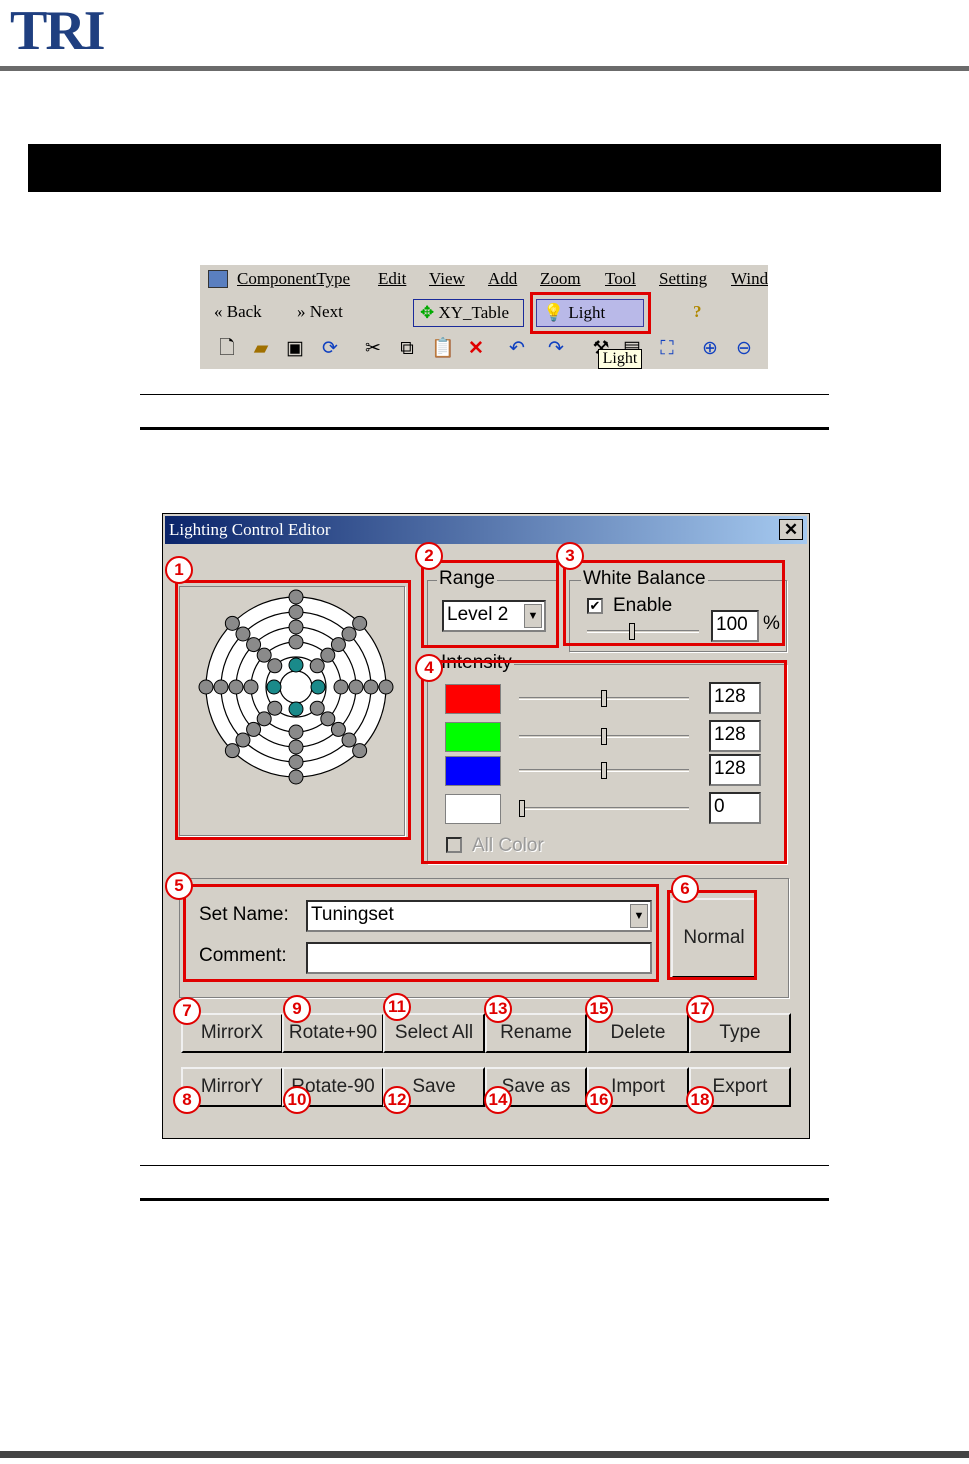  Describe the element at coordinates (297, 1009) in the screenshot. I see `marker-9: 9` at that location.